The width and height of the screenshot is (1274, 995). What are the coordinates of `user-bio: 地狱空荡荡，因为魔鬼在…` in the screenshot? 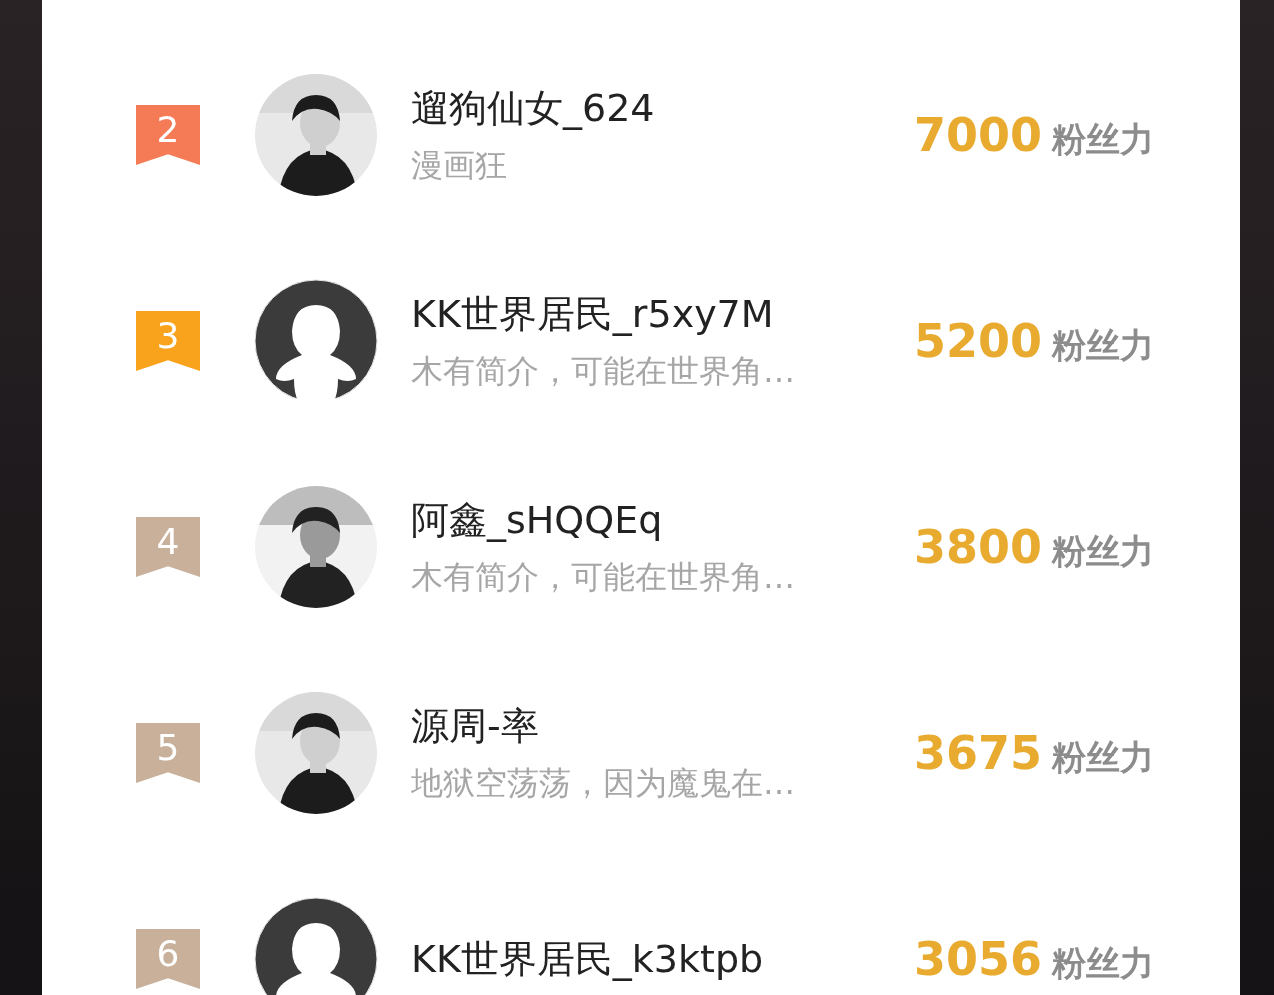 It's located at (603, 783).